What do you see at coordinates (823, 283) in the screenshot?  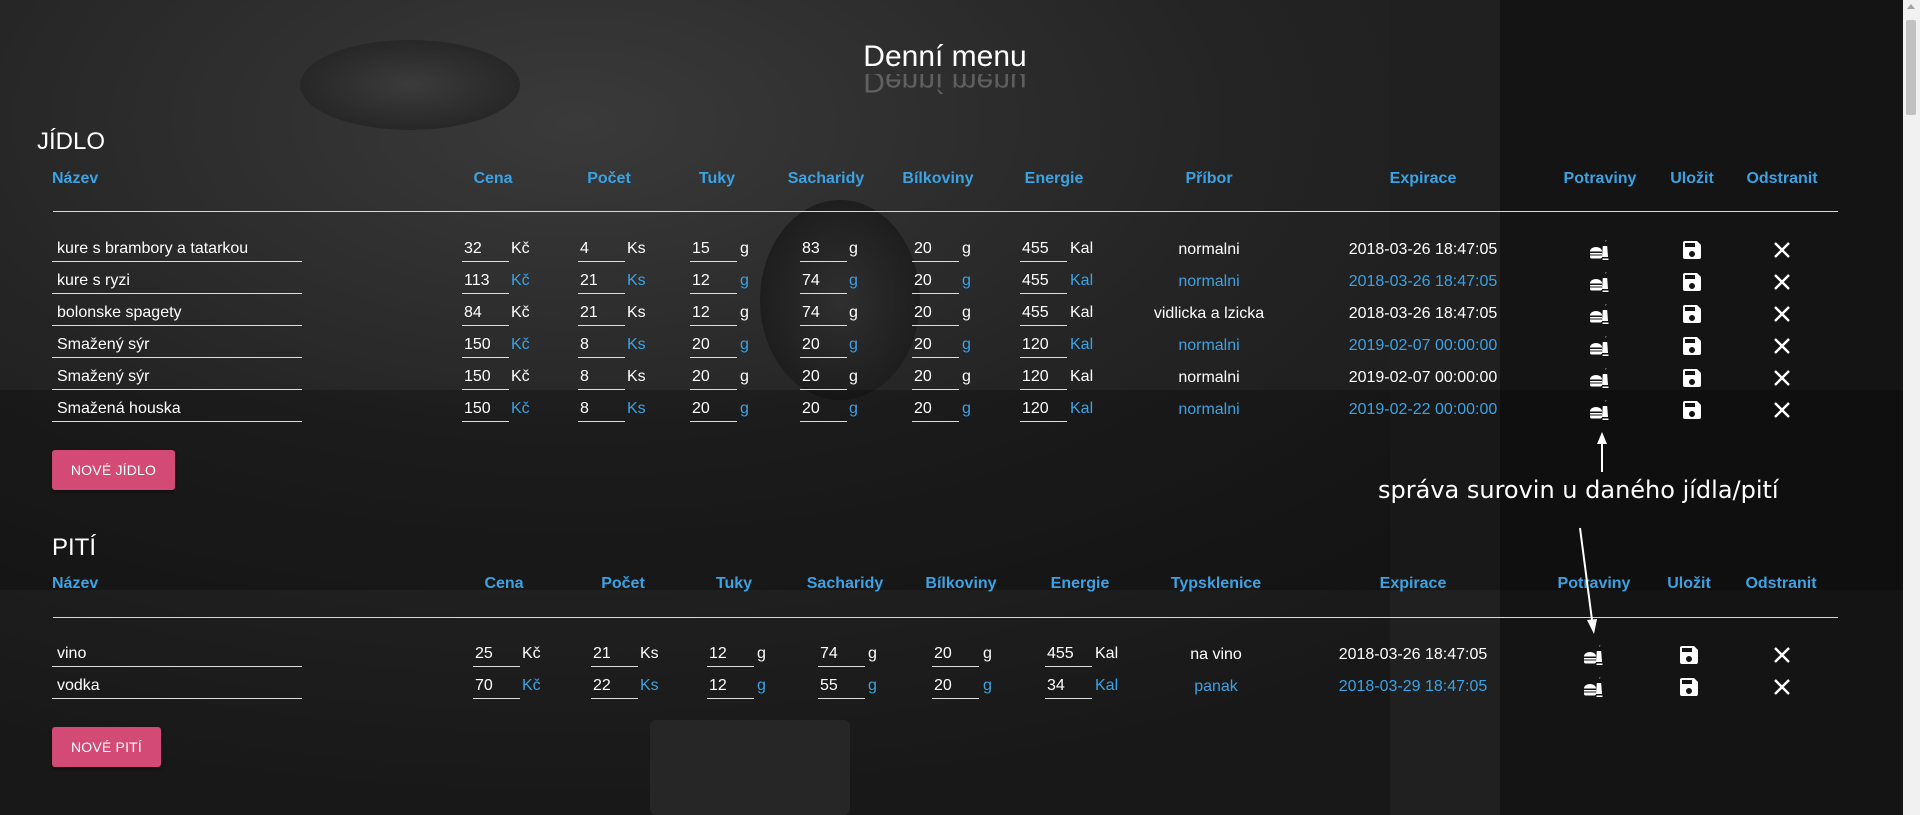 I see `carbs-input: 74` at bounding box center [823, 283].